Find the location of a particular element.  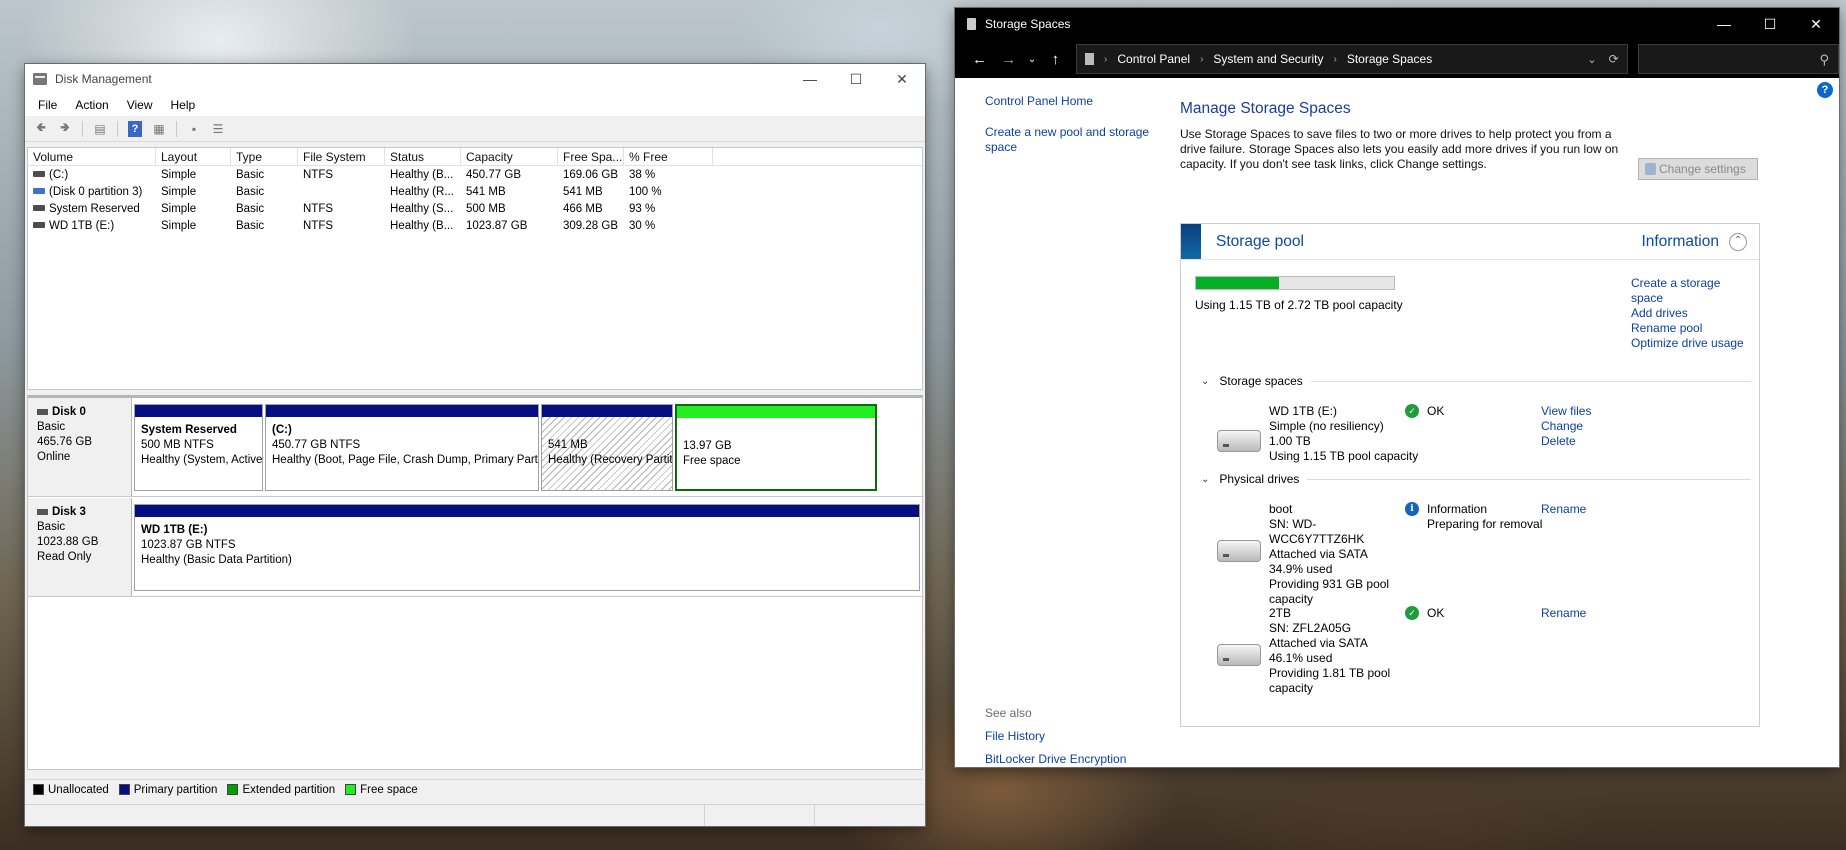

storage-spaces-section: ⌄ Storage spaces is located at coordinates (1476, 381).